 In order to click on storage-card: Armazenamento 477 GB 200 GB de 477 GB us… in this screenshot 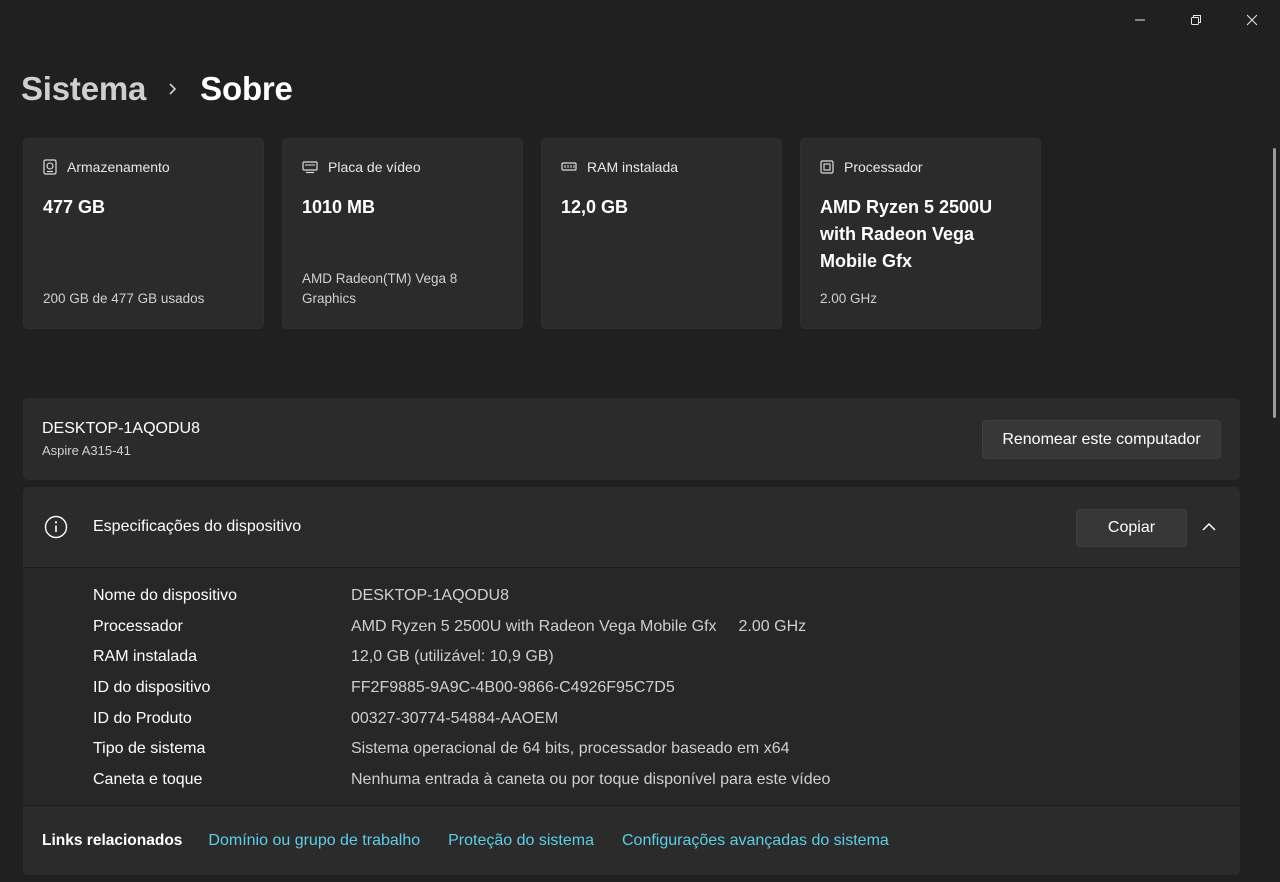, I will do `click(143, 233)`.